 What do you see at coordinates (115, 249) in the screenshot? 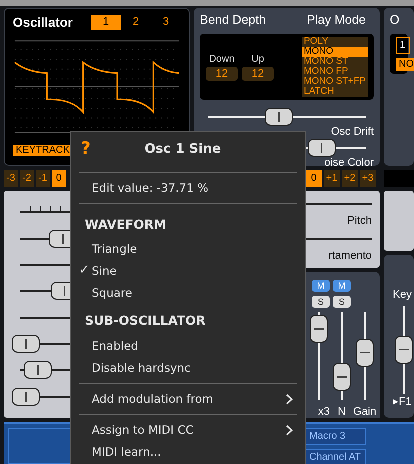
I see `menu-item-label: Triangle` at bounding box center [115, 249].